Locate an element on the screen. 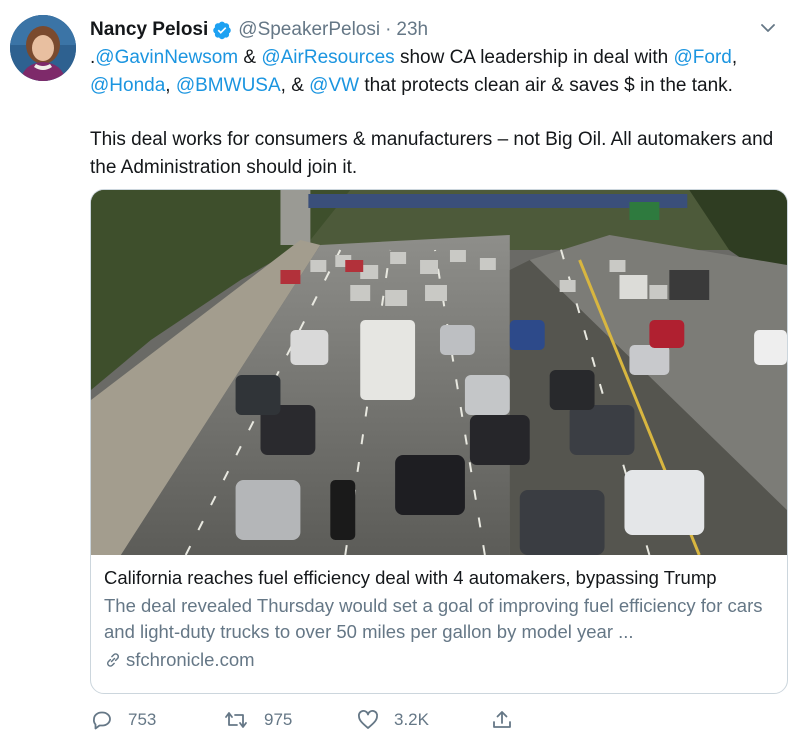 The height and width of the screenshot is (748, 798). share-button is located at coordinates (509, 720).